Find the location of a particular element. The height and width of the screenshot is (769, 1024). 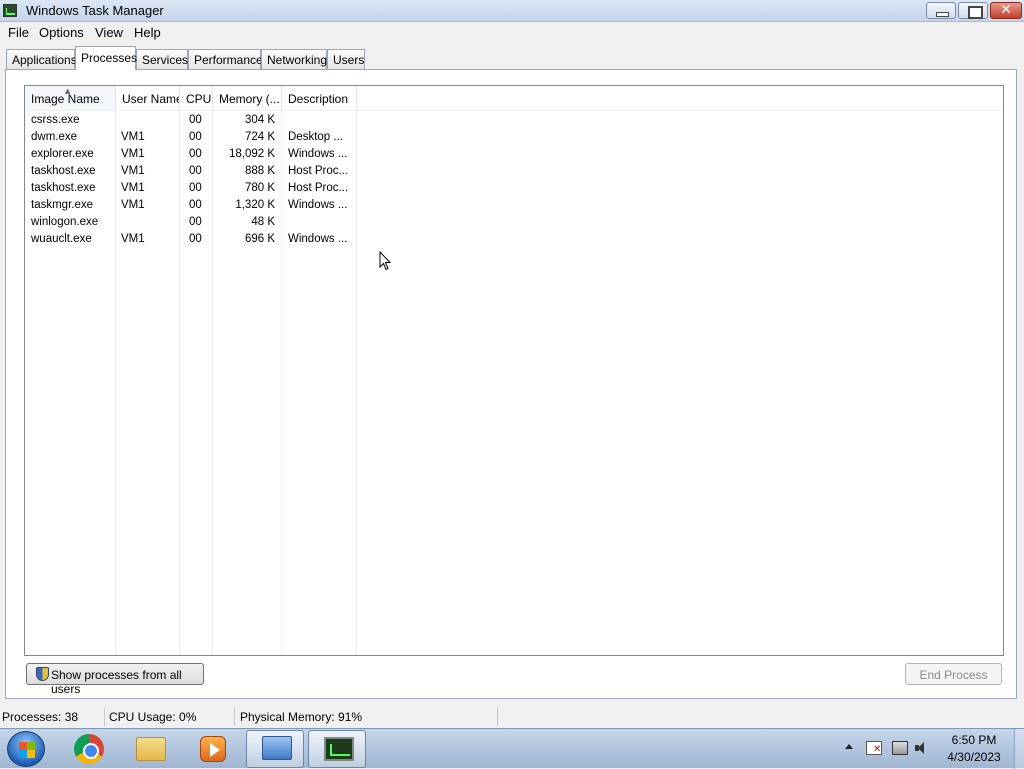

close-icon: ✕ is located at coordinates (1006, 10).